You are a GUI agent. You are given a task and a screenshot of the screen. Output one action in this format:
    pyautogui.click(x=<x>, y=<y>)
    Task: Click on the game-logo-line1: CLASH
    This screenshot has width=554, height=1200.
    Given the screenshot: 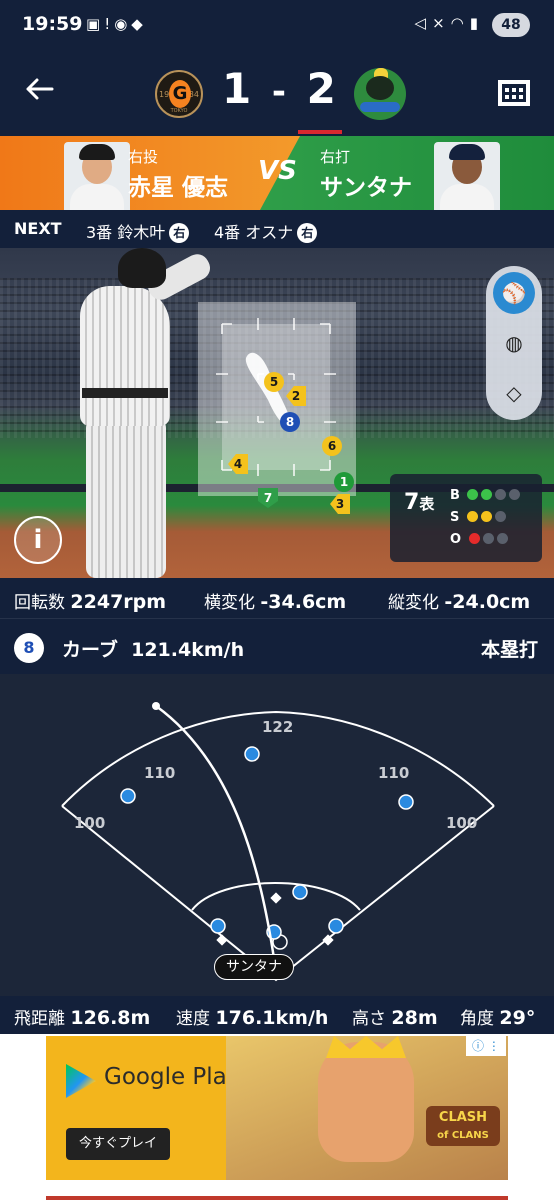 What is the action you would take?
    pyautogui.click(x=463, y=1117)
    